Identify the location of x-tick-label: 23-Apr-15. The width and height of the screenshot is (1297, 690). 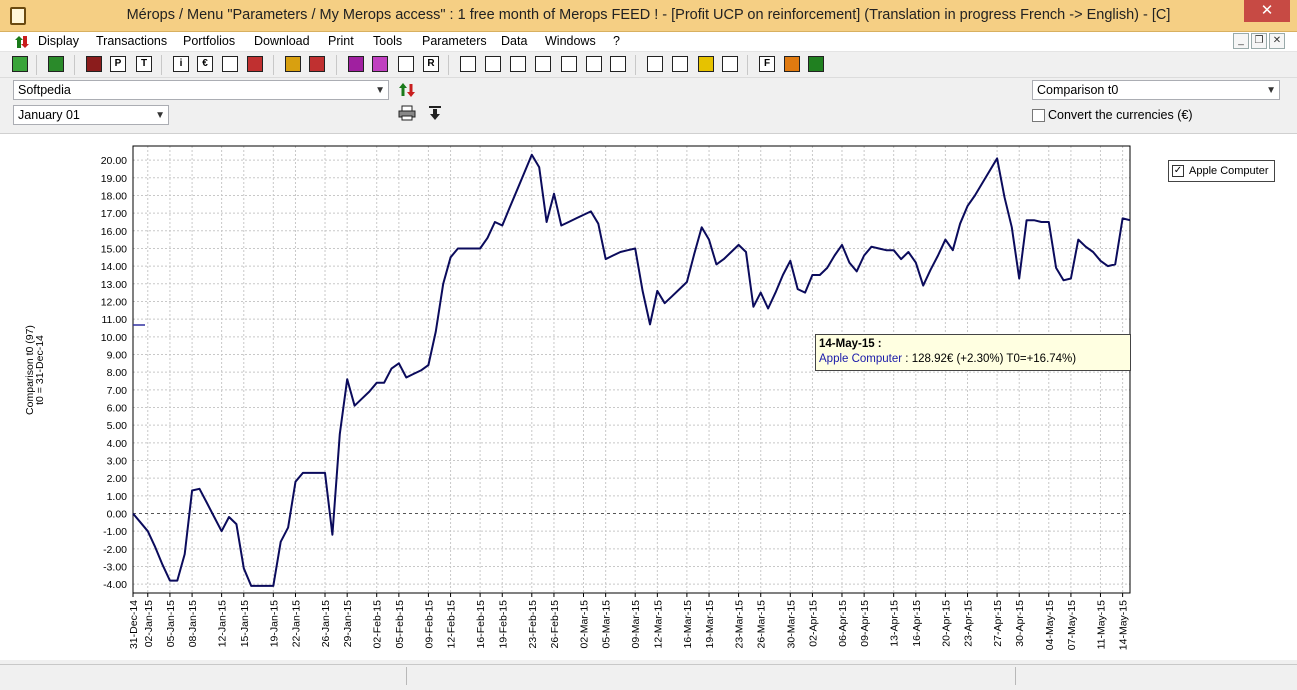
(969, 623).